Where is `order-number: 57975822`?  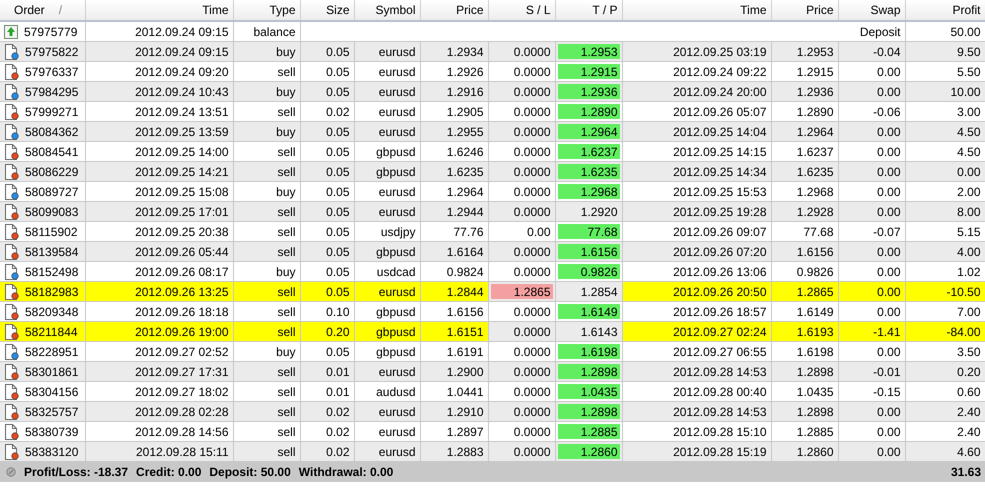
order-number: 57975822 is located at coordinates (51, 51).